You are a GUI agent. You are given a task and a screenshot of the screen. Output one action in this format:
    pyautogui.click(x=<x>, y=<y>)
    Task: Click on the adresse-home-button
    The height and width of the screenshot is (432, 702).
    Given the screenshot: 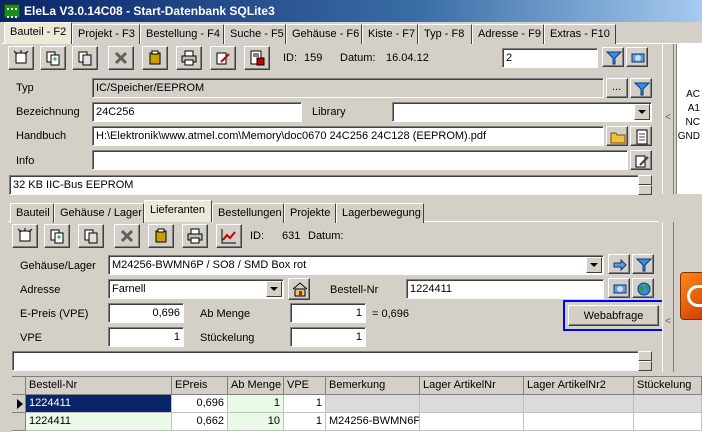 What is the action you would take?
    pyautogui.click(x=299, y=289)
    